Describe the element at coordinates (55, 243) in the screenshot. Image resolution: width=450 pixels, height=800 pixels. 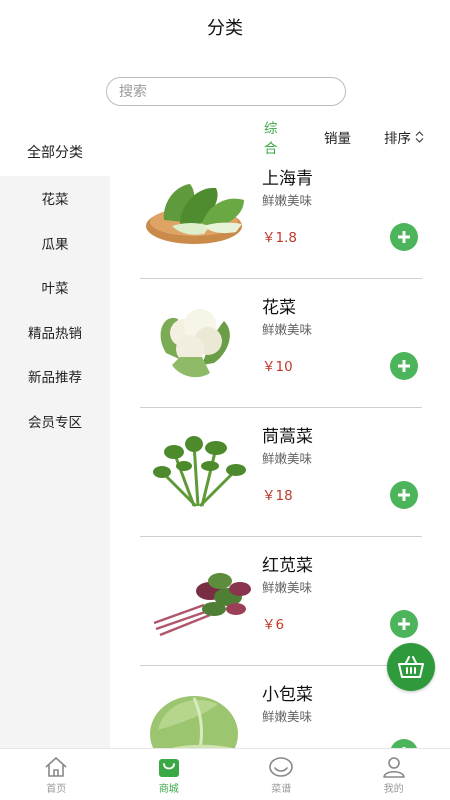
I see `sidebar-item-melon-fruit: 瓜果` at that location.